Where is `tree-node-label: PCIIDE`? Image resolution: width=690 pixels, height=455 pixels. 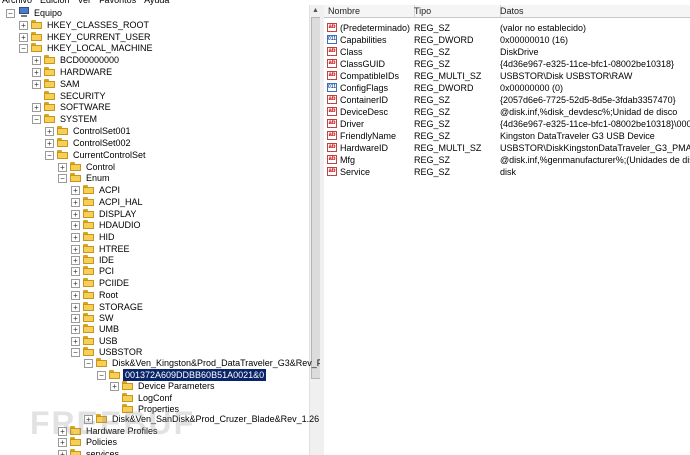 tree-node-label: PCIIDE is located at coordinates (114, 283).